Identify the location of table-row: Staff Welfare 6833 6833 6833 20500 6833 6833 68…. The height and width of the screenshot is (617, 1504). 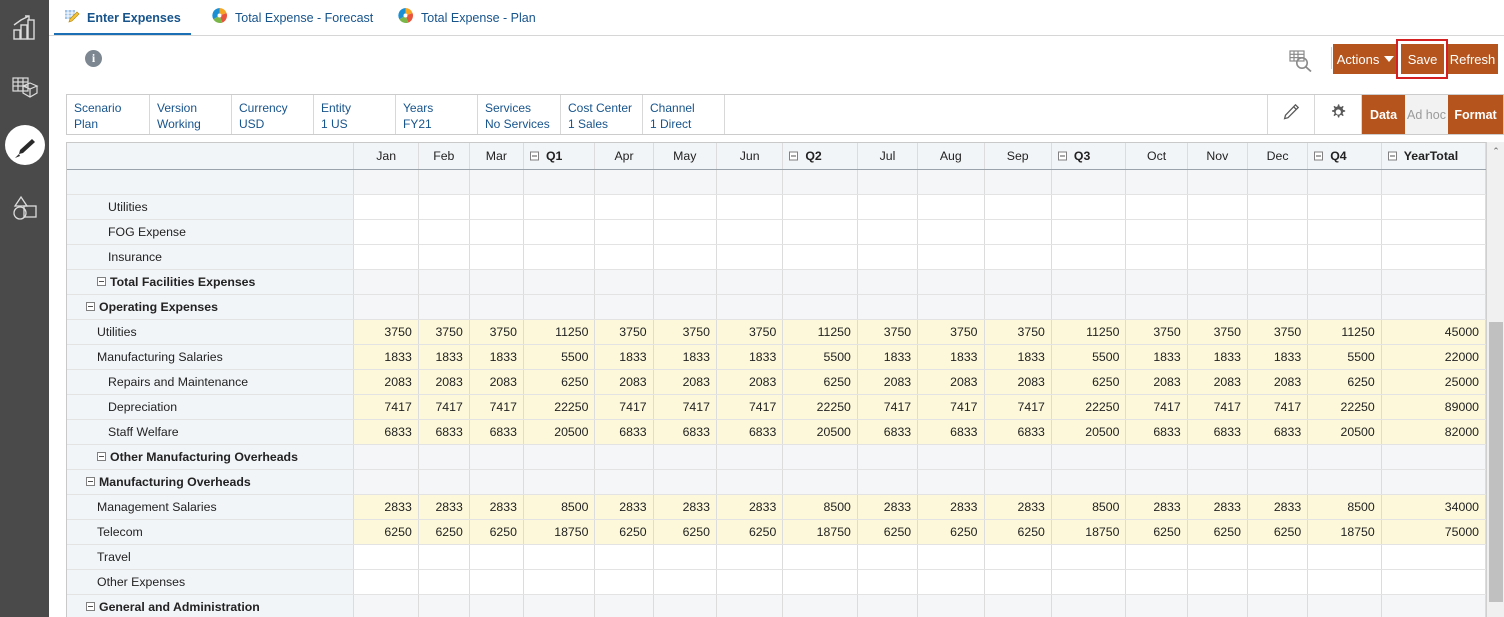
(777, 432).